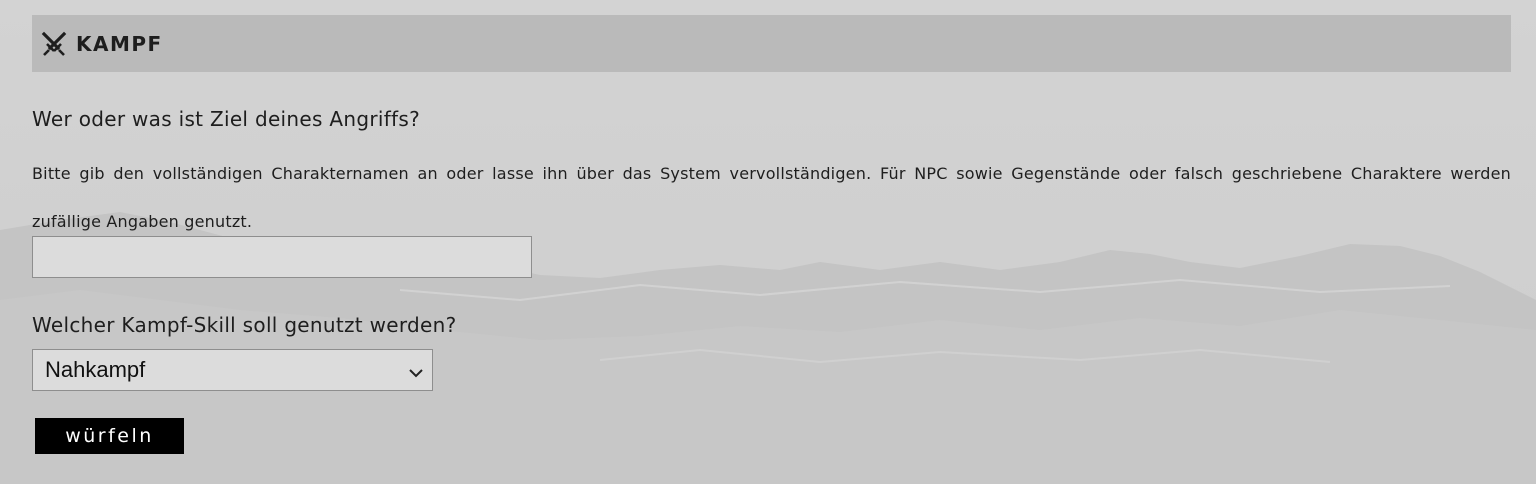 The image size is (1536, 484). What do you see at coordinates (95, 369) in the screenshot?
I see `combat-skill-selected-value: Nahkampf` at bounding box center [95, 369].